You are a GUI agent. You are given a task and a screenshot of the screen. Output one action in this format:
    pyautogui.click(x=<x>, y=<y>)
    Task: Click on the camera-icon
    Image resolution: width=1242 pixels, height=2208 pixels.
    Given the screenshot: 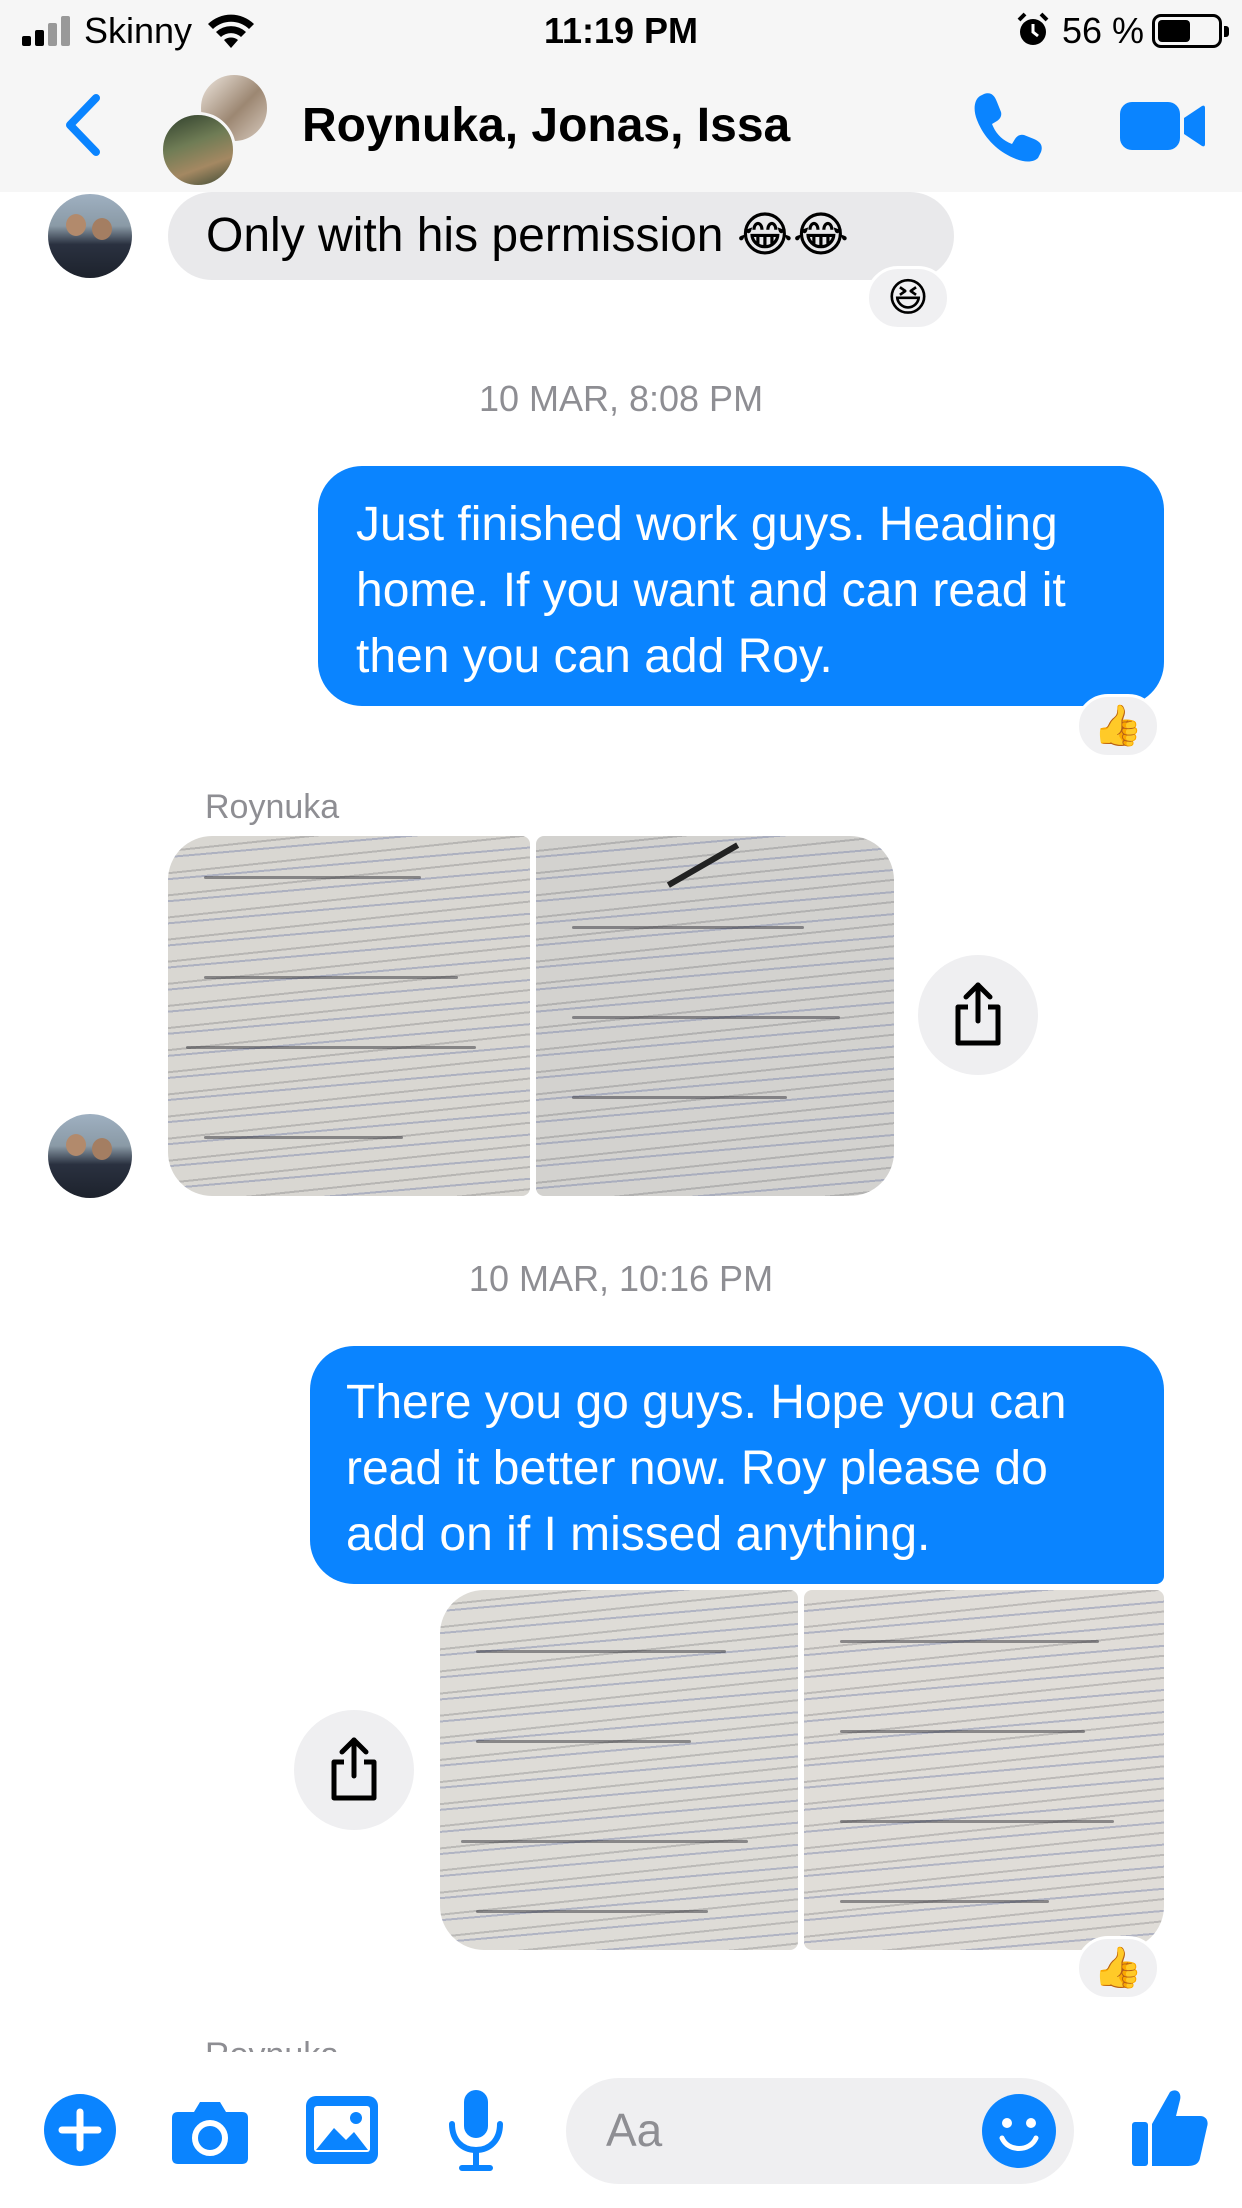 What is the action you would take?
    pyautogui.click(x=210, y=2130)
    